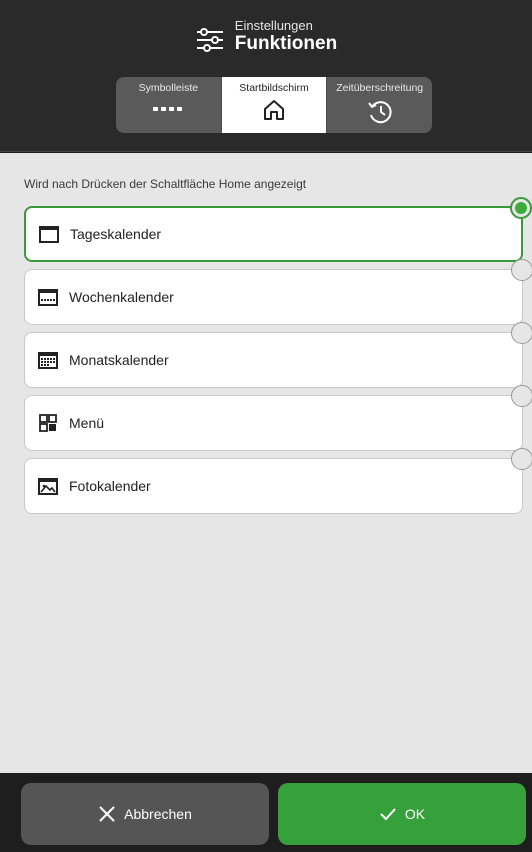 This screenshot has width=532, height=852. Describe the element at coordinates (286, 43) in the screenshot. I see `page-title: Funktionen` at that location.